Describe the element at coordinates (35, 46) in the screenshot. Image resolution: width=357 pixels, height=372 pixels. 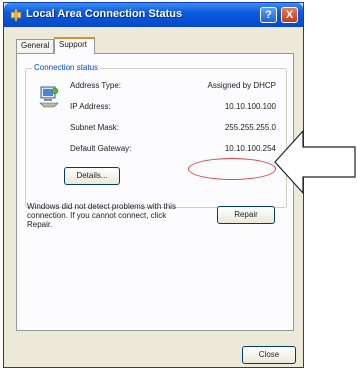
I see `tab-general: General` at that location.